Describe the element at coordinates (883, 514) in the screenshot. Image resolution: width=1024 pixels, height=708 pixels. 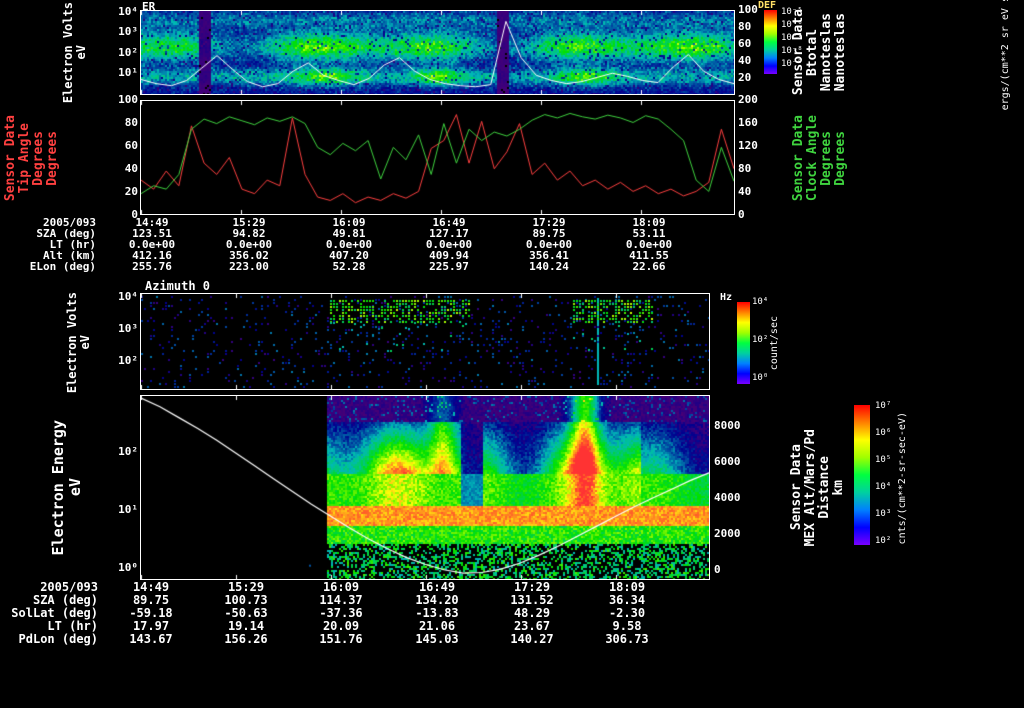
I see `energy-colorbar-tick: 10³` at that location.